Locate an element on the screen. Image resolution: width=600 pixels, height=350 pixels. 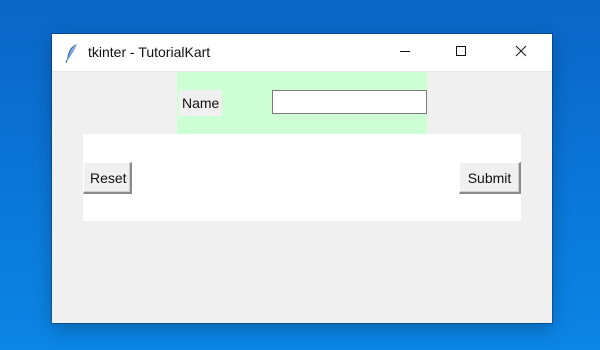
window-title: tkinter - TutorialKart is located at coordinates (149, 52).